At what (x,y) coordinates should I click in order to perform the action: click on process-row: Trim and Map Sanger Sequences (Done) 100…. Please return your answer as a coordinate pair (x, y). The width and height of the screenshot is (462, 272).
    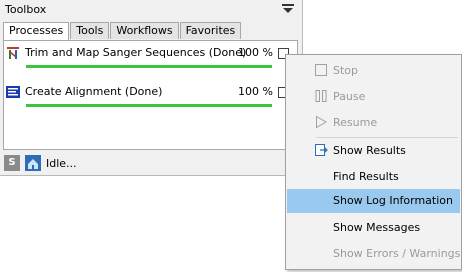
    Looking at the image, I should click on (150, 56).